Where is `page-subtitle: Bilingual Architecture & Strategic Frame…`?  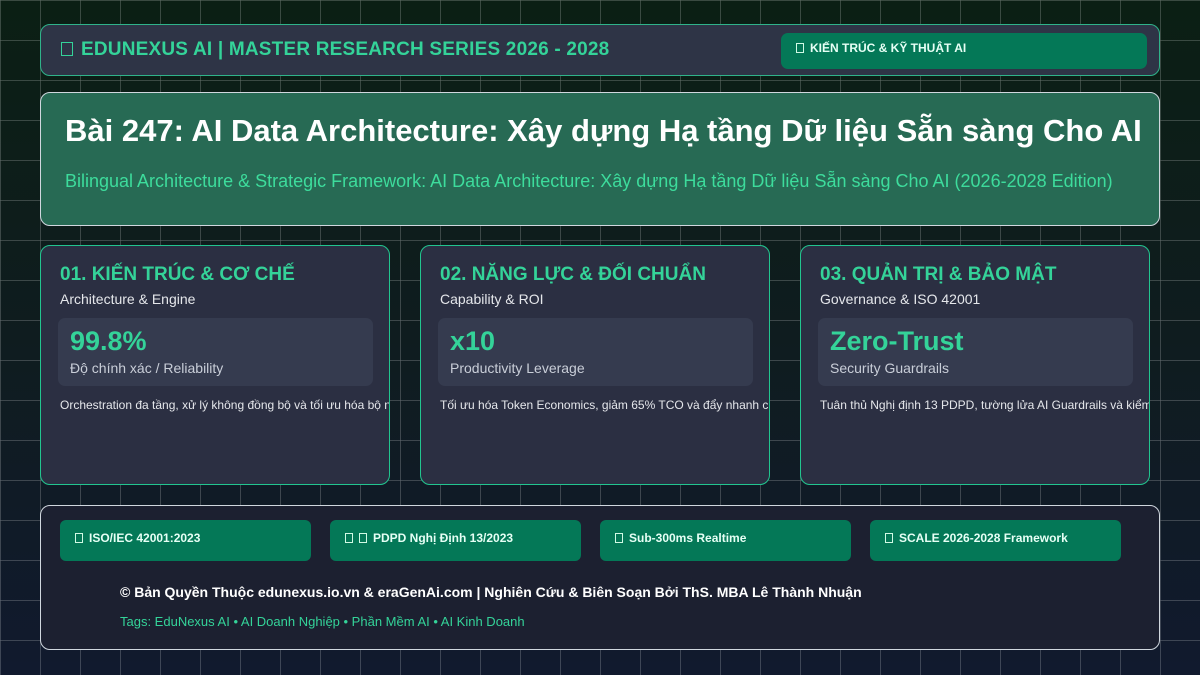 page-subtitle: Bilingual Architecture & Strategic Frame… is located at coordinates (589, 181).